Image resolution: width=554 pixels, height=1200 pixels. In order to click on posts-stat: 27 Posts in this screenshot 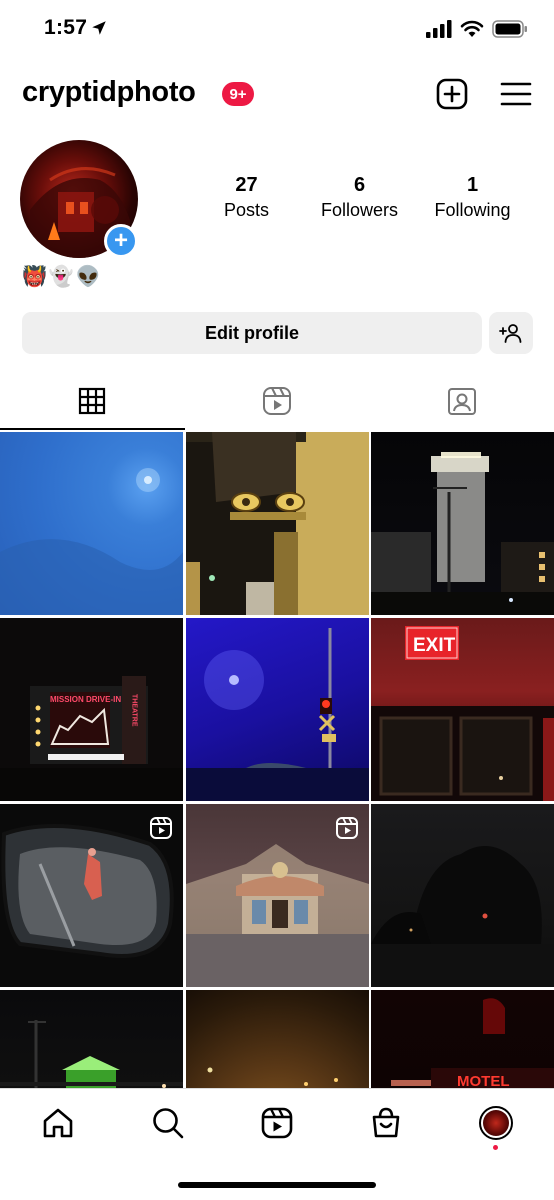, I will do `click(246, 197)`.